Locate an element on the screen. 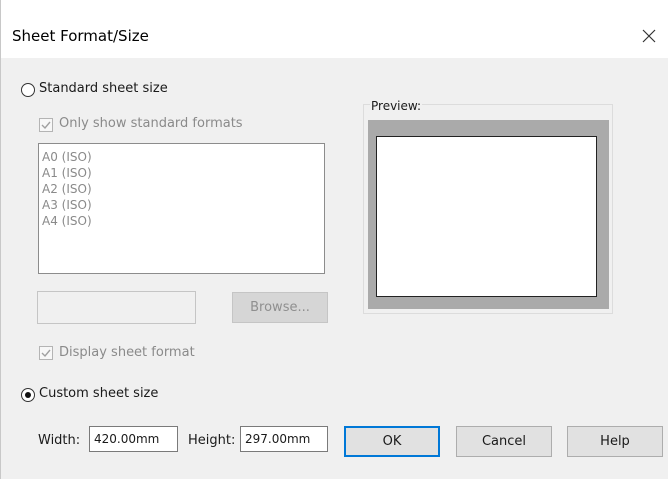 The width and height of the screenshot is (668, 479). dialog-title: Sheet Format/Size is located at coordinates (80, 36).